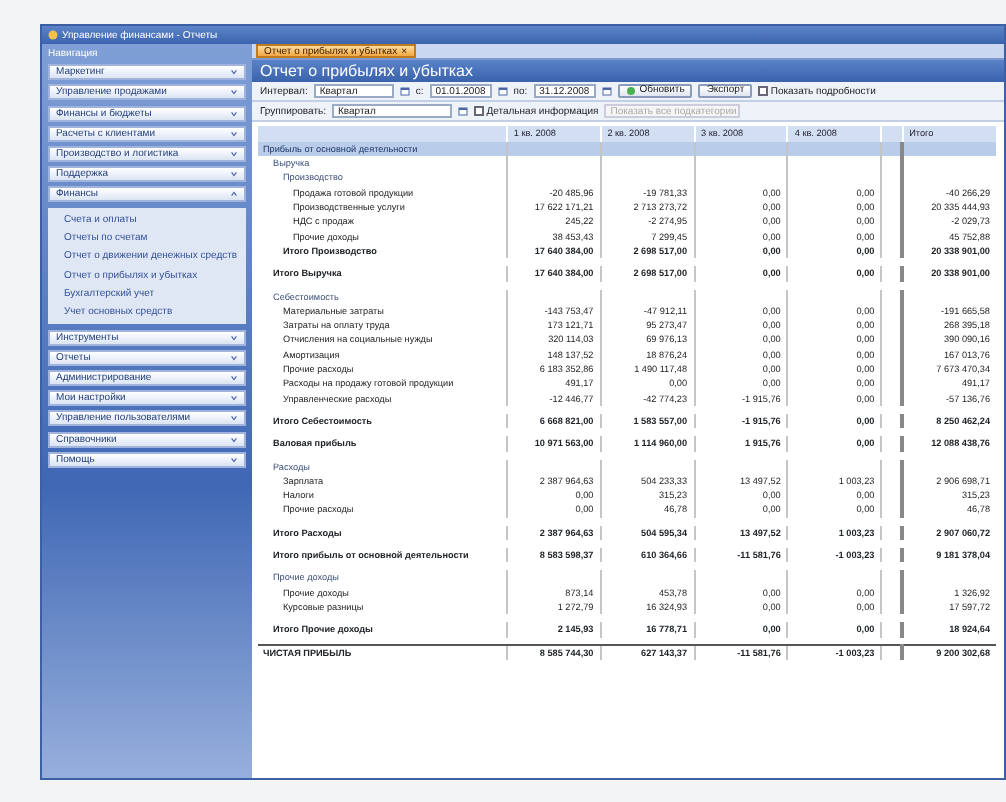  I want to click on refresh-icon, so click(630, 91).